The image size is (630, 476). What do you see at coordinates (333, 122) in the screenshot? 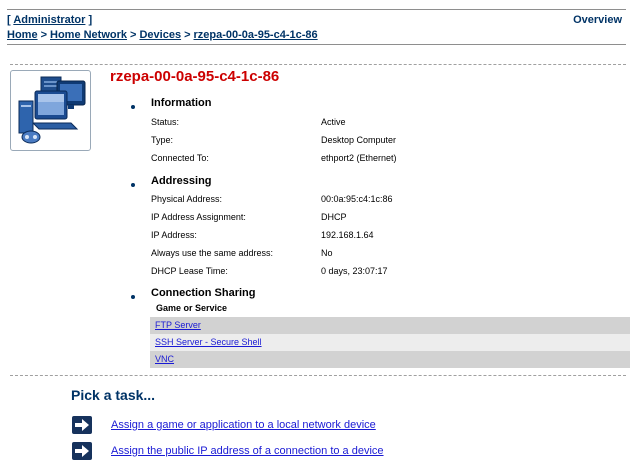
I see `status-value: Active` at bounding box center [333, 122].